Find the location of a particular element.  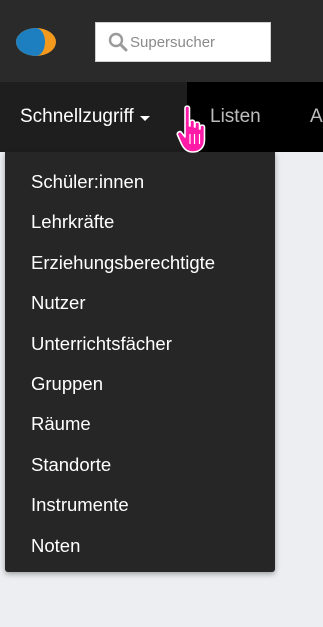

nav-schnellzugriff-label: Schnellzugriff is located at coordinates (77, 116).